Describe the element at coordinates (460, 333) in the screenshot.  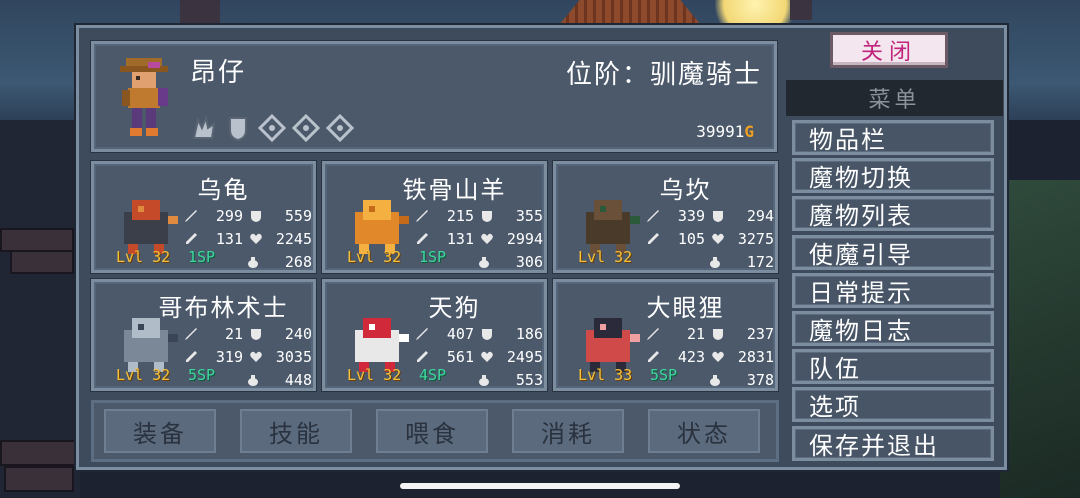
I see `attack-value: 407` at that location.